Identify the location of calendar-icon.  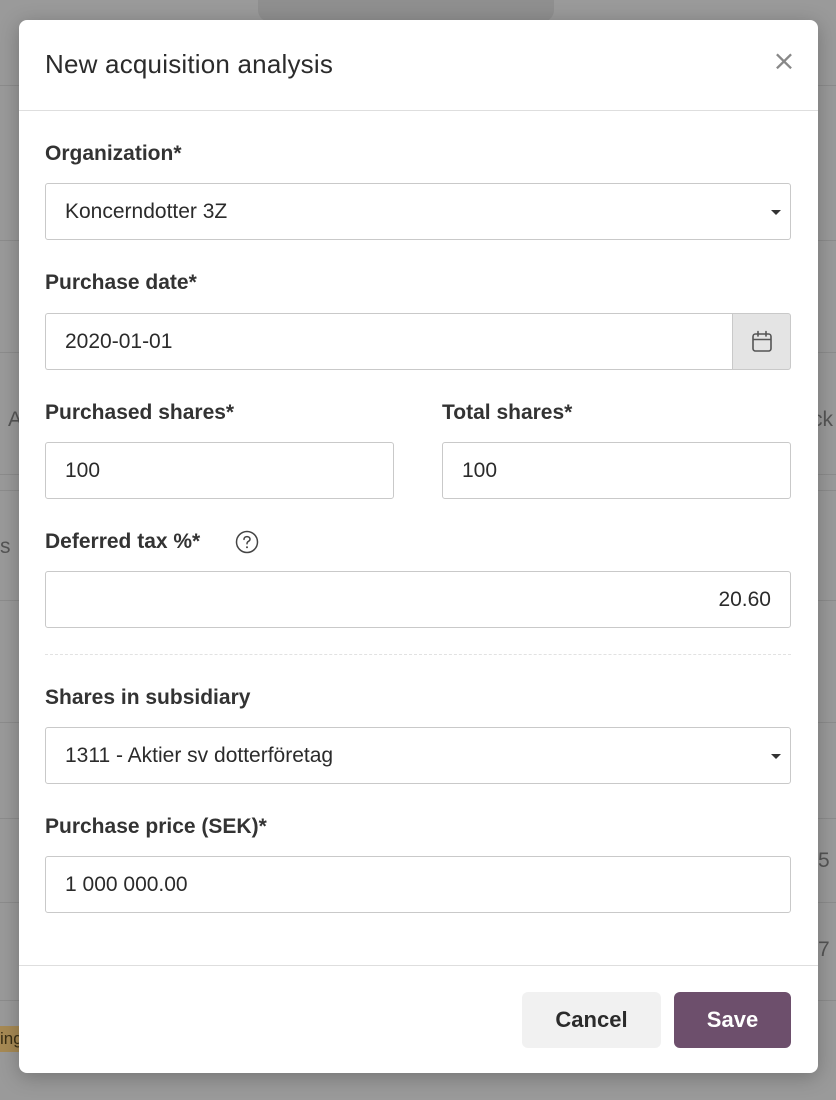
(761, 341).